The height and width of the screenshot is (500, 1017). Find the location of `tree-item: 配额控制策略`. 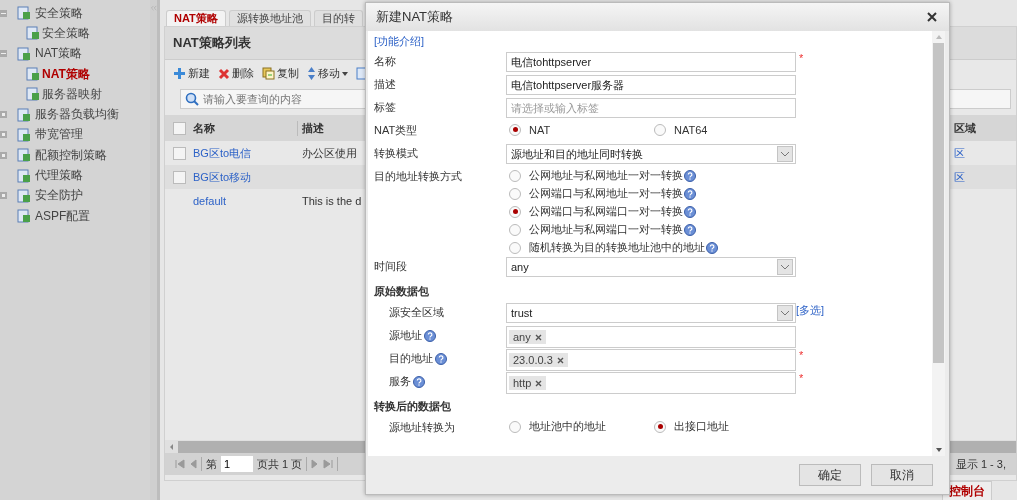

tree-item: 配额控制策略 is located at coordinates (71, 155).